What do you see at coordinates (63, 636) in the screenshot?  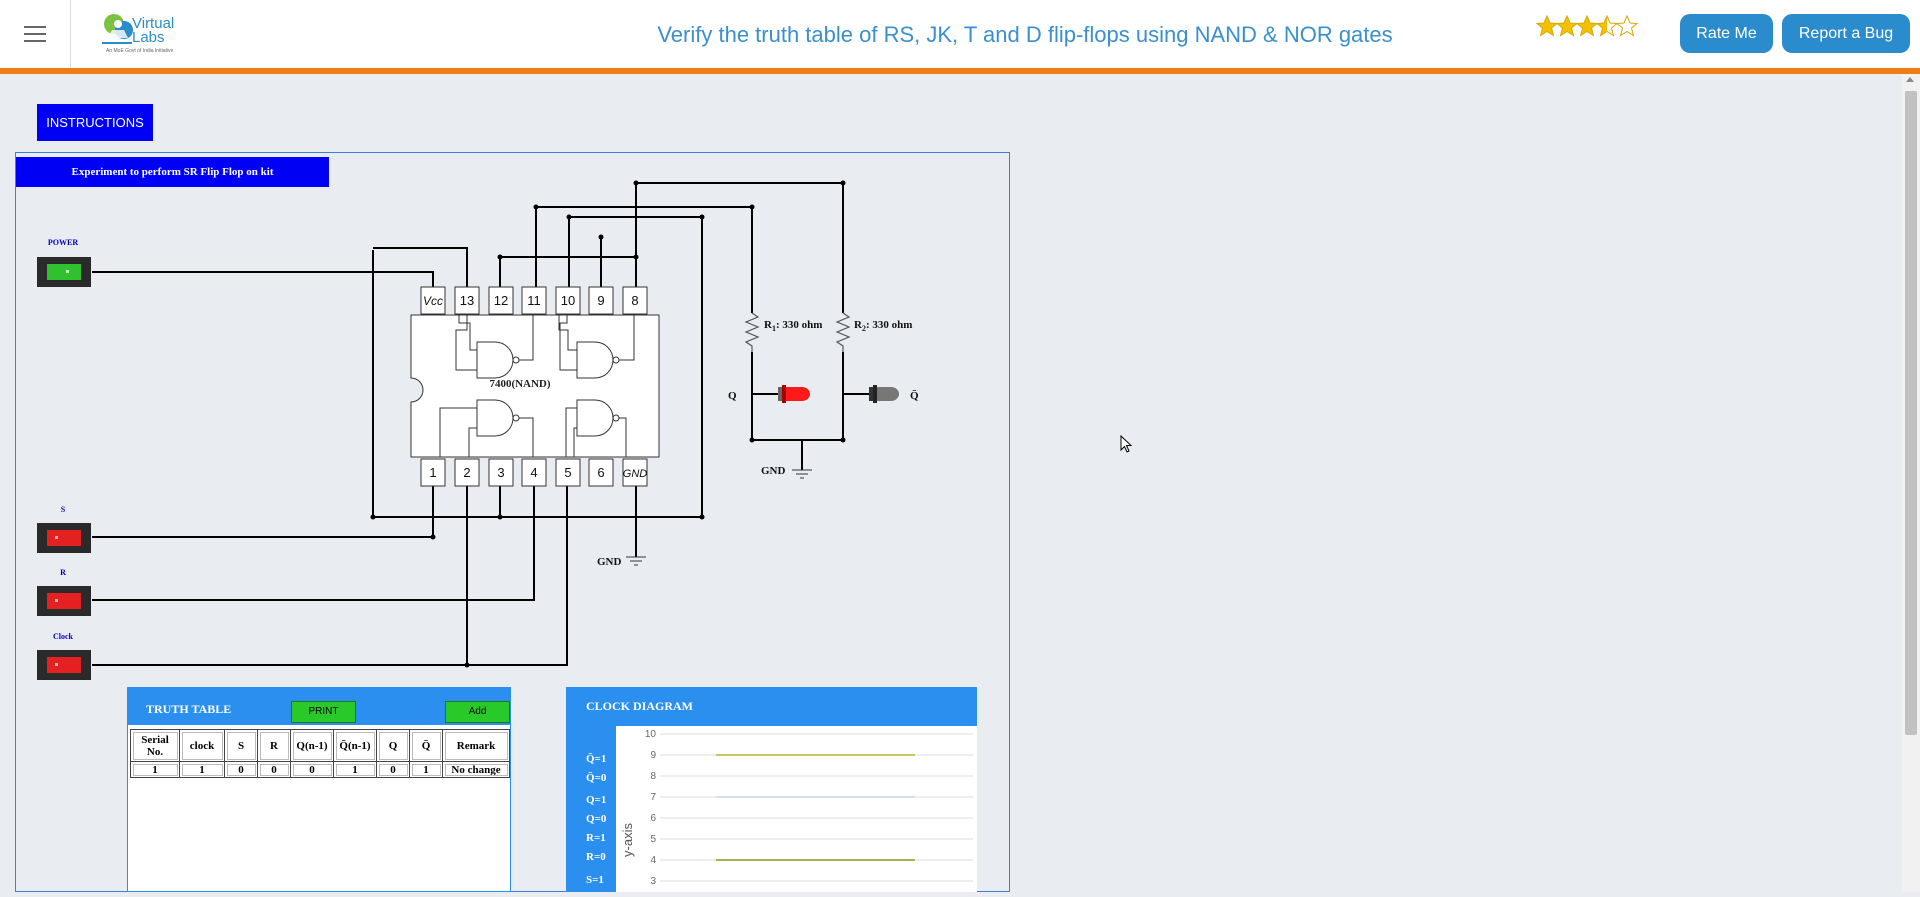 I see `clock-switch-label: Clock` at bounding box center [63, 636].